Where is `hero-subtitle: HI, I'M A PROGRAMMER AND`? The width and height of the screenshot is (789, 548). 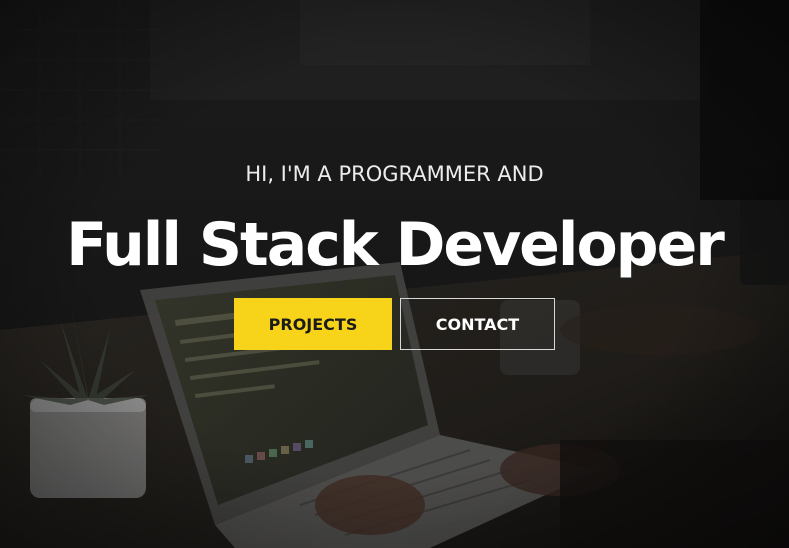 hero-subtitle: HI, I'M A PROGRAMMER AND is located at coordinates (394, 174).